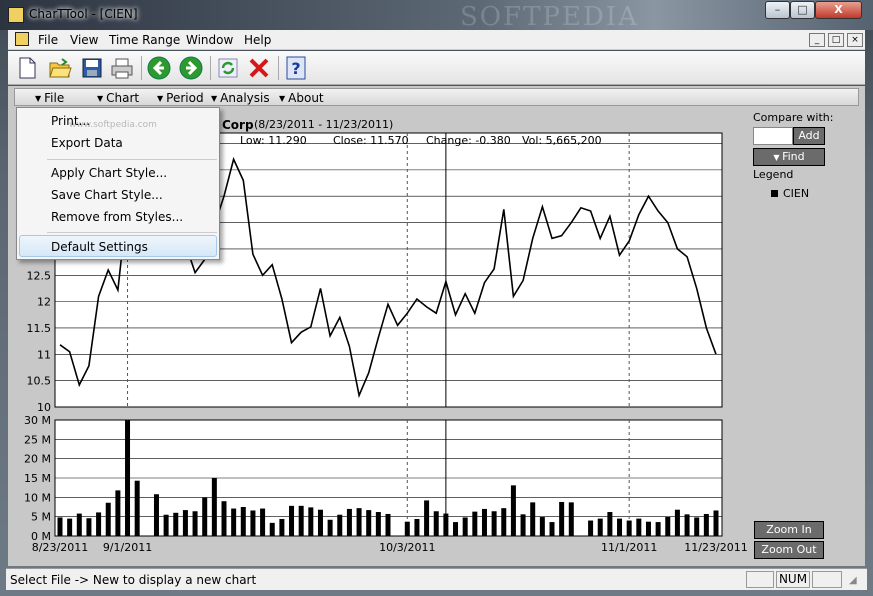 This screenshot has height=596, width=873. I want to click on find-label: Find, so click(793, 156).